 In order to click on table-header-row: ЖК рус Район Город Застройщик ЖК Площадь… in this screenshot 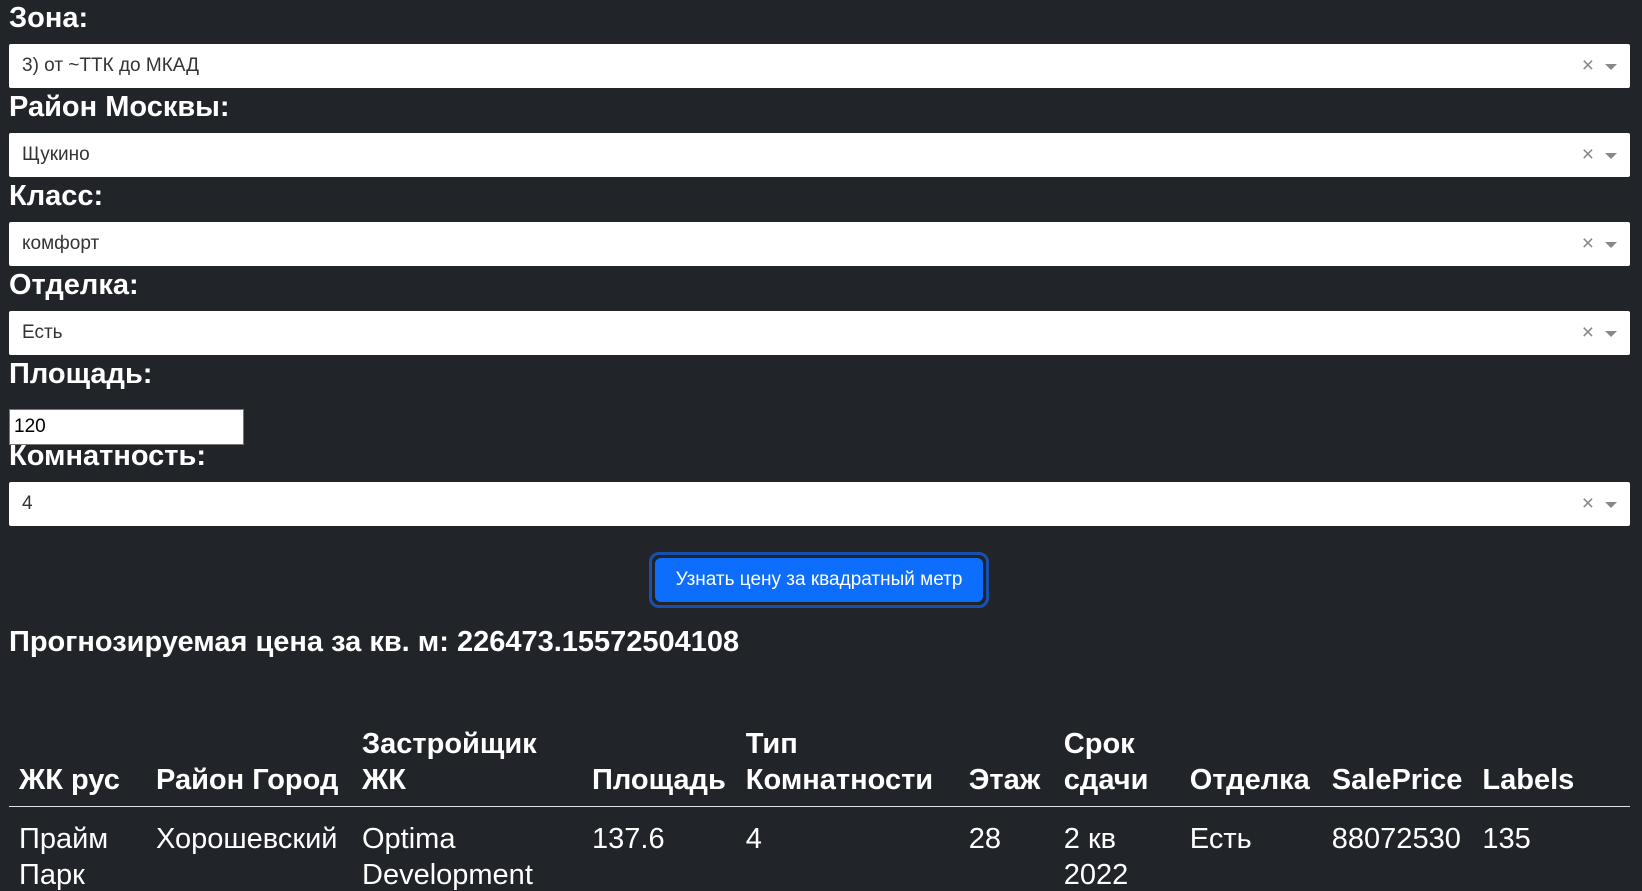, I will do `click(819, 764)`.